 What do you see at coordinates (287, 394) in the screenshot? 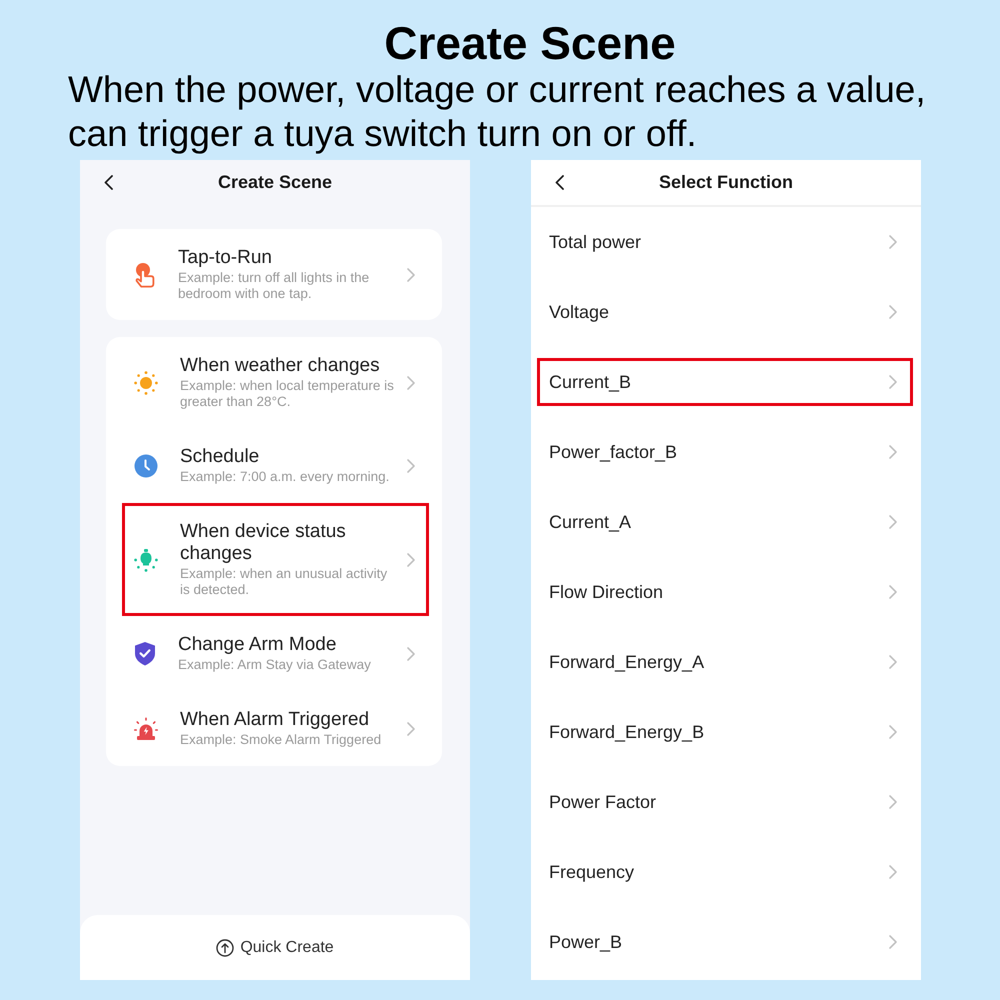
I see `option-description: Example: when local temperature is greater than 28°C.` at bounding box center [287, 394].